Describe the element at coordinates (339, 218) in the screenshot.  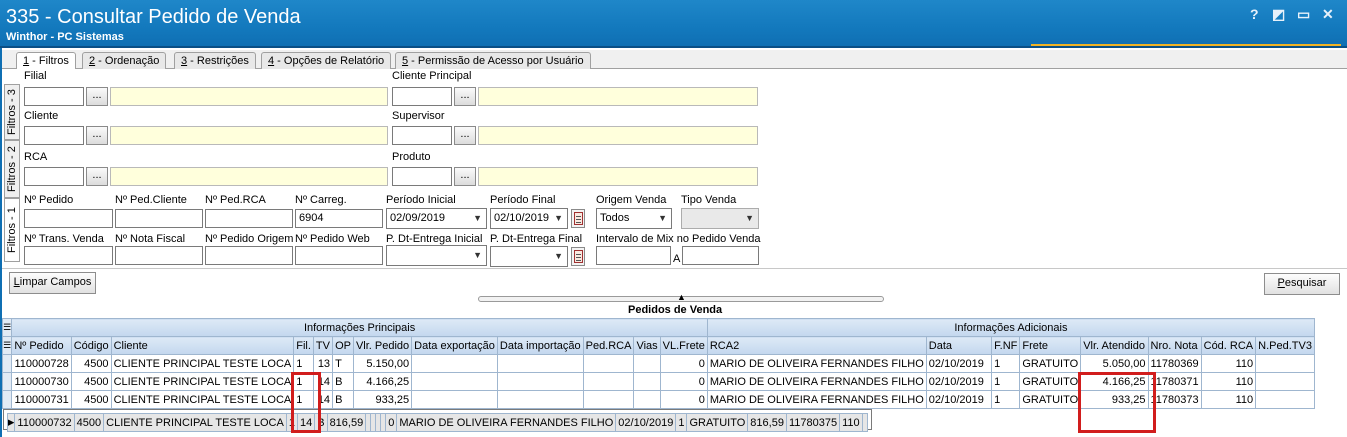
I see `n-carreg-input: 6904` at that location.